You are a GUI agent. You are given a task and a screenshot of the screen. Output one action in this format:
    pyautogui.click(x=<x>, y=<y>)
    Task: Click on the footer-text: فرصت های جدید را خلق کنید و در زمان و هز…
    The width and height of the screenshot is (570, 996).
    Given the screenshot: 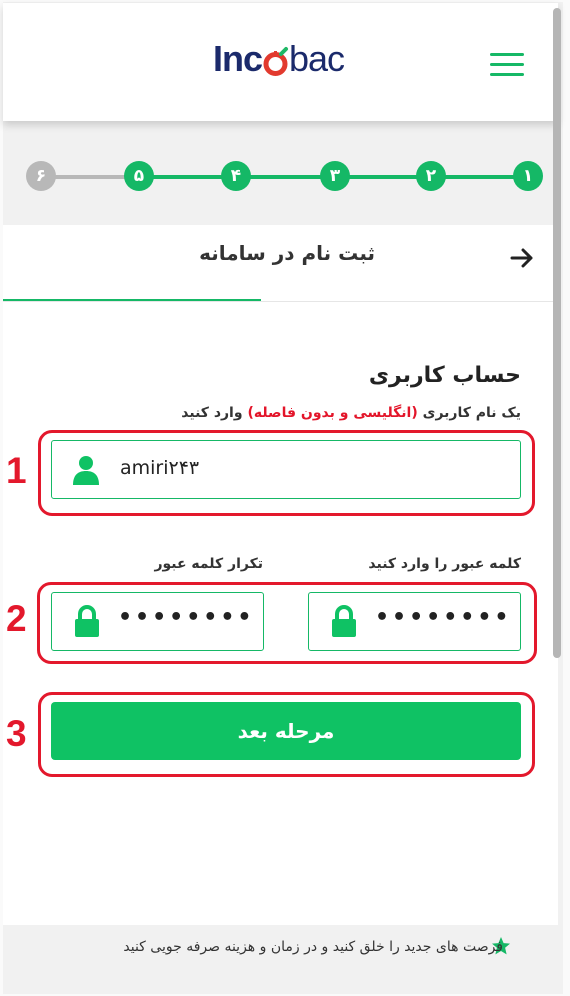 What is the action you would take?
    pyautogui.click(x=313, y=947)
    